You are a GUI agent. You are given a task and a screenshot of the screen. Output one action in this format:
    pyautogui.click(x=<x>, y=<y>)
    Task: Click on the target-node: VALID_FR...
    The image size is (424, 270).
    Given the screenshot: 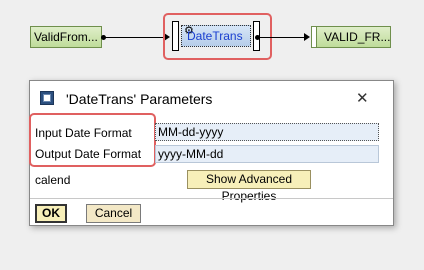 What is the action you would take?
    pyautogui.click(x=351, y=37)
    